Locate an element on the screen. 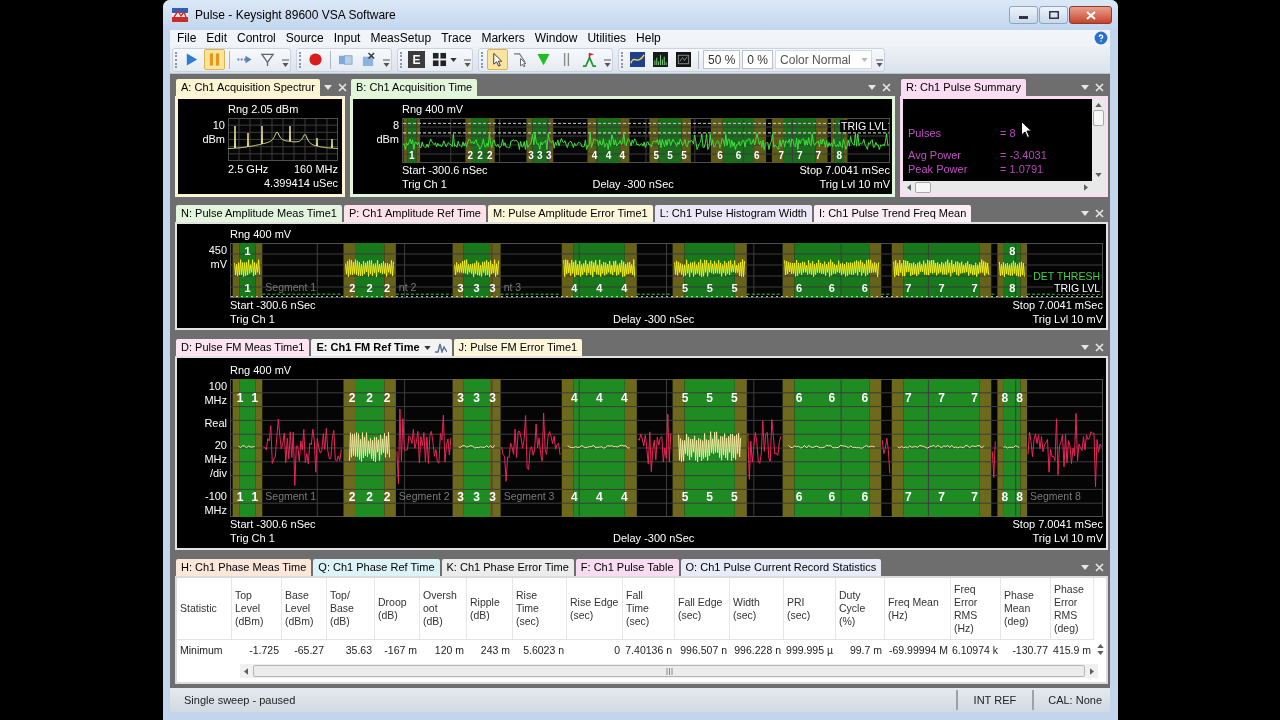  pulse-number: 1 is located at coordinates (247, 251).